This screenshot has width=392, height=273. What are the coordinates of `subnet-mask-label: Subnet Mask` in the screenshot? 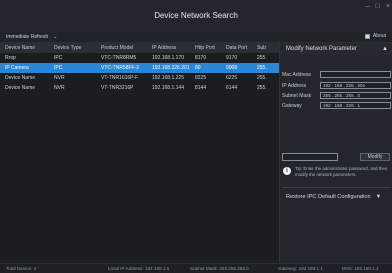 It's located at (297, 96).